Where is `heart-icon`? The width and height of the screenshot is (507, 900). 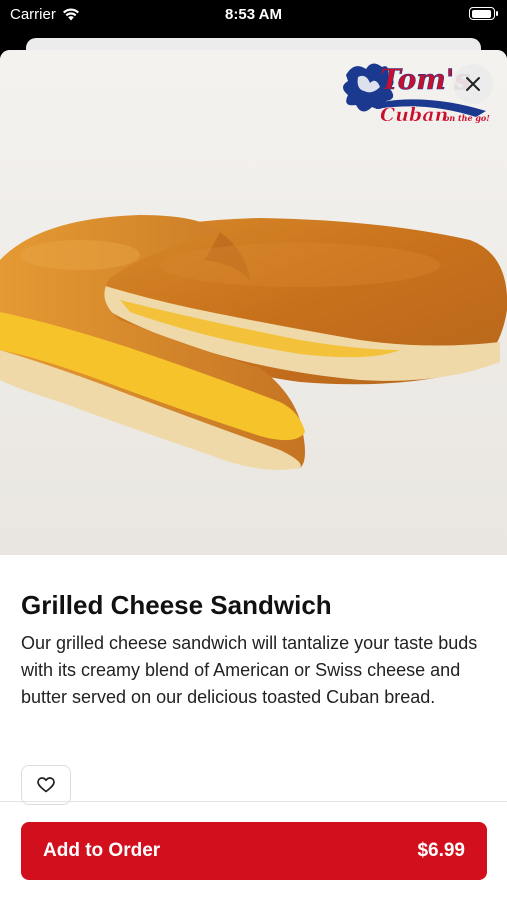 heart-icon is located at coordinates (46, 785).